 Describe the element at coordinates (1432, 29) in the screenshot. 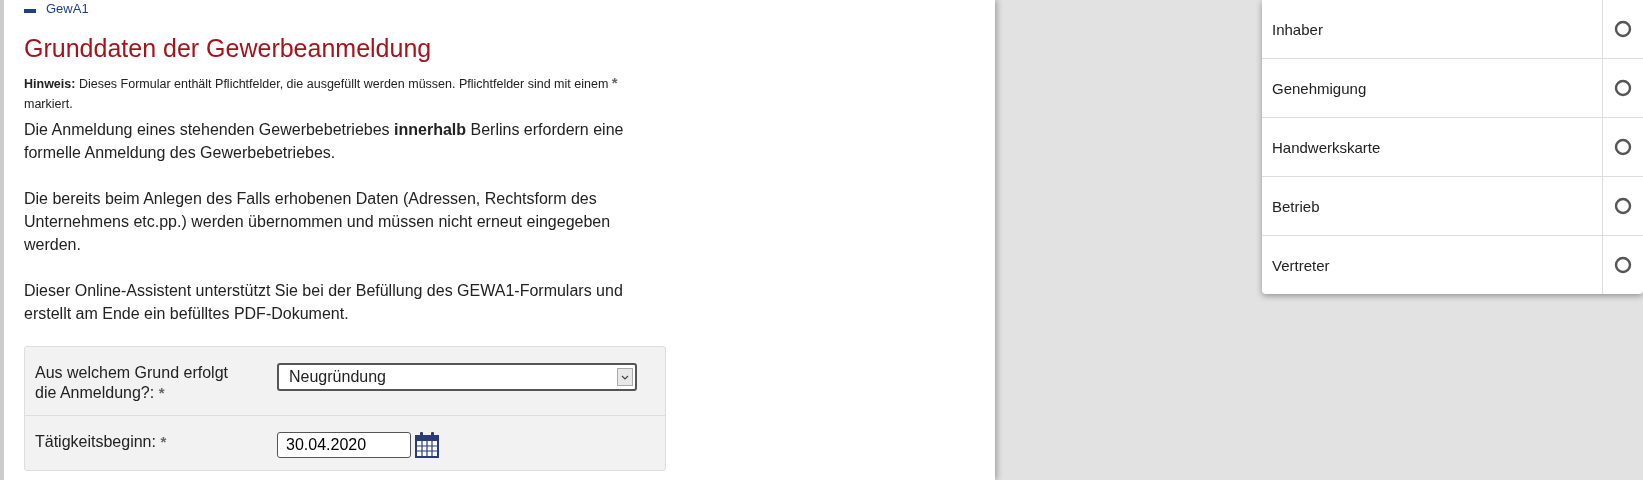

I see `step-item: Inhaber` at that location.